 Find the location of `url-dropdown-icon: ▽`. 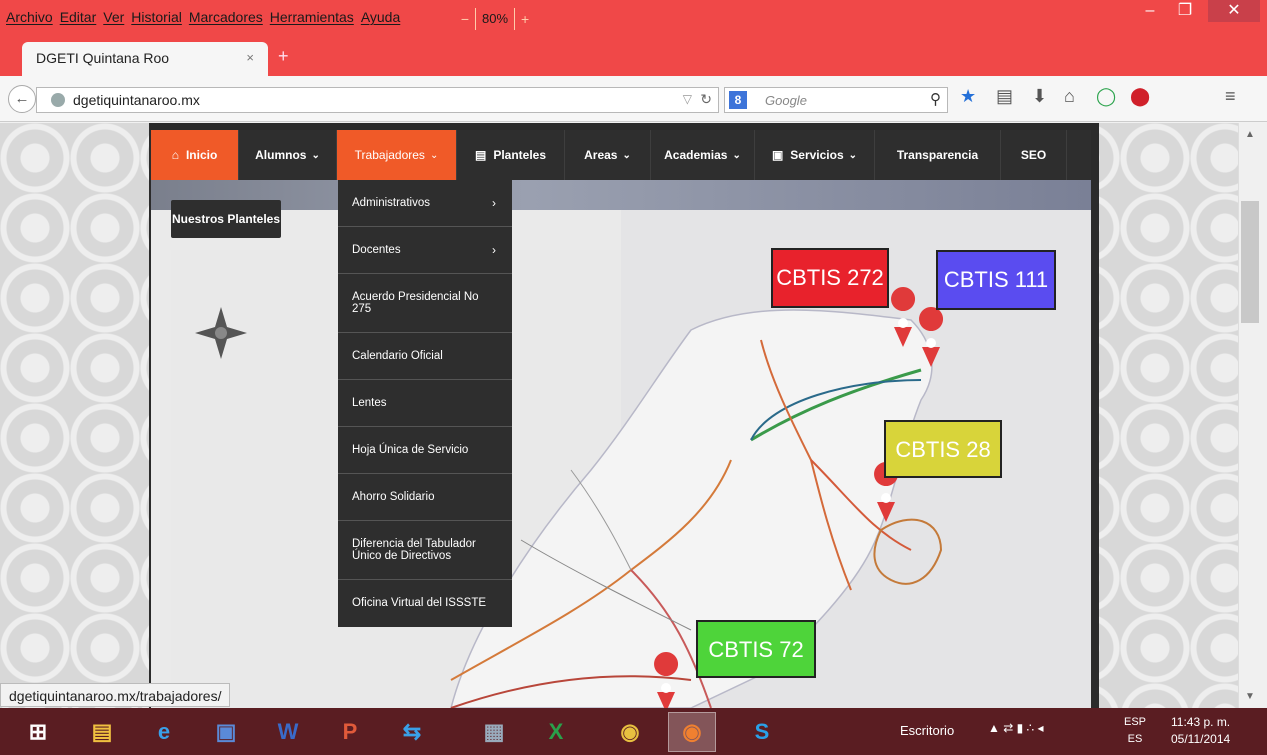

url-dropdown-icon: ▽ is located at coordinates (687, 99).